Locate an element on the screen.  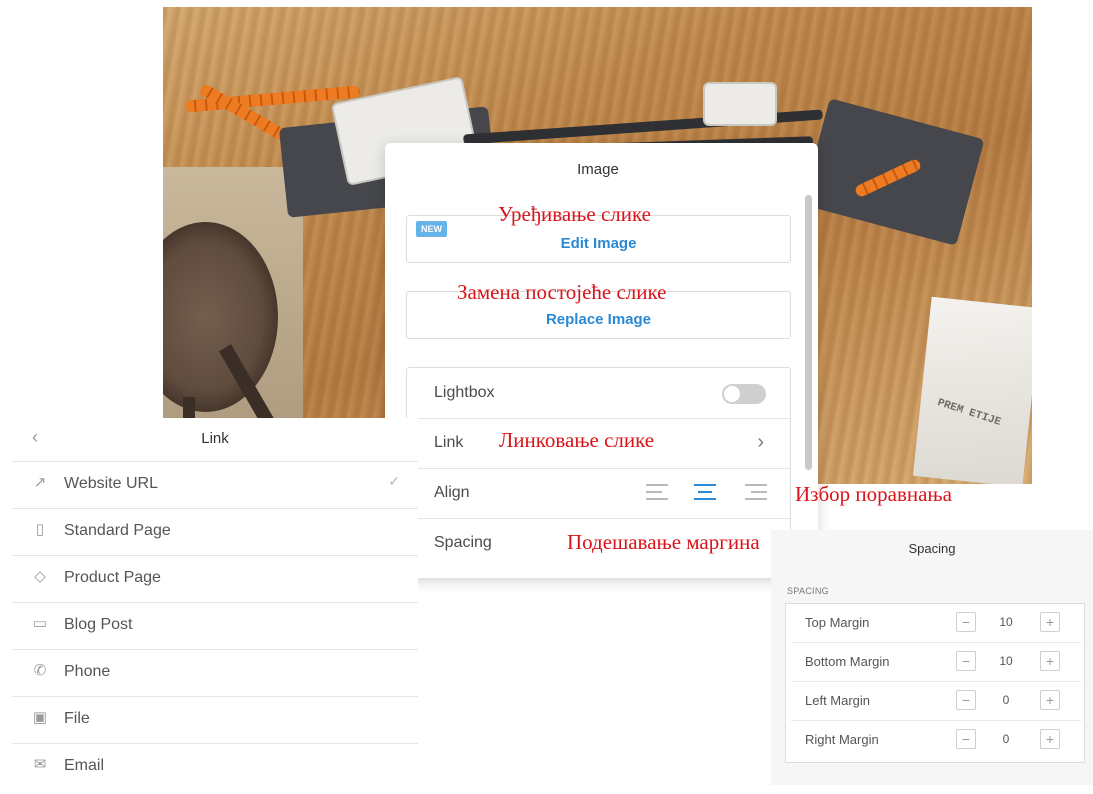
edit-image-label: Edit Image is located at coordinates (598, 243).